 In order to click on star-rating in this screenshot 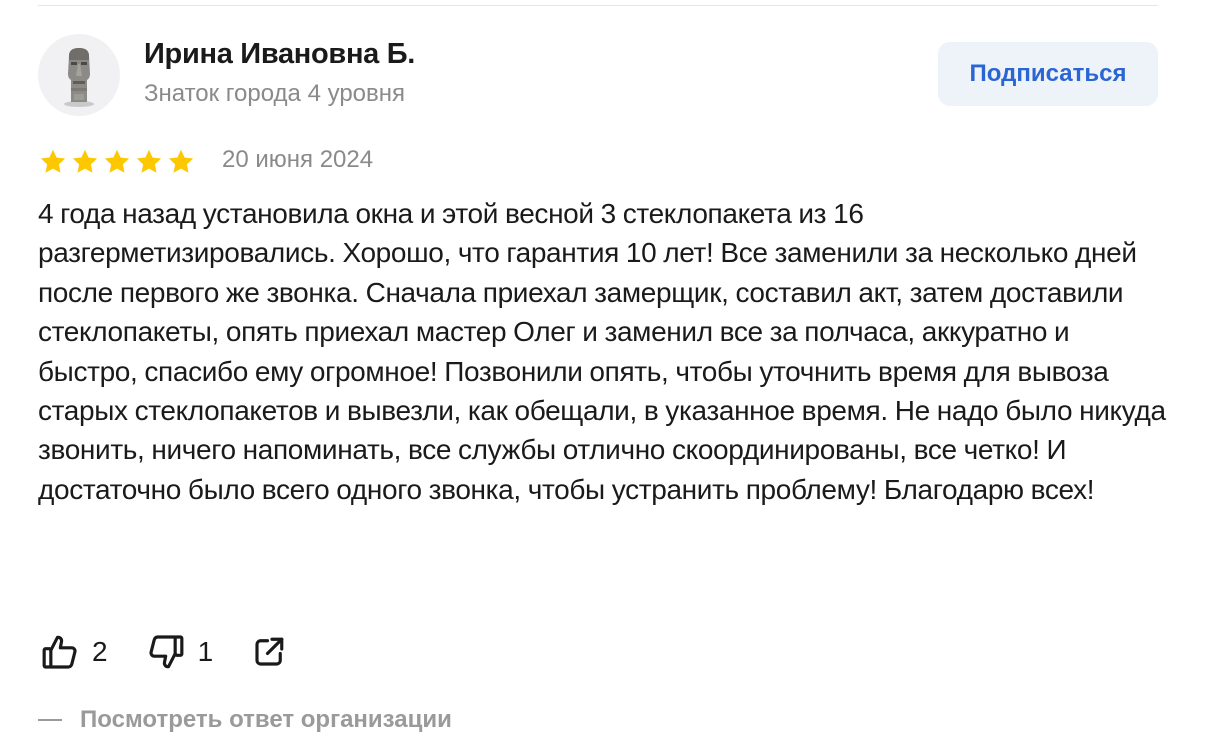, I will do `click(118, 162)`.